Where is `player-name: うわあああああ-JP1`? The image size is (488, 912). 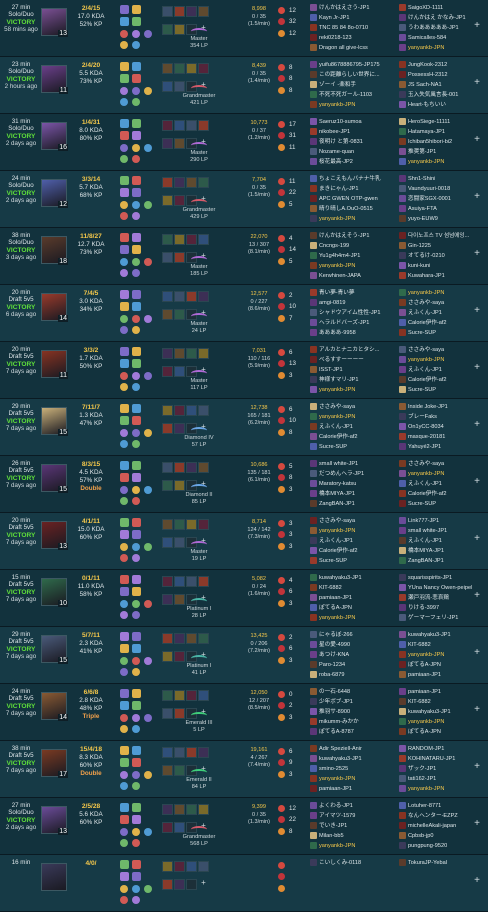 player-name: うわあああああ-JP1 is located at coordinates (433, 28).